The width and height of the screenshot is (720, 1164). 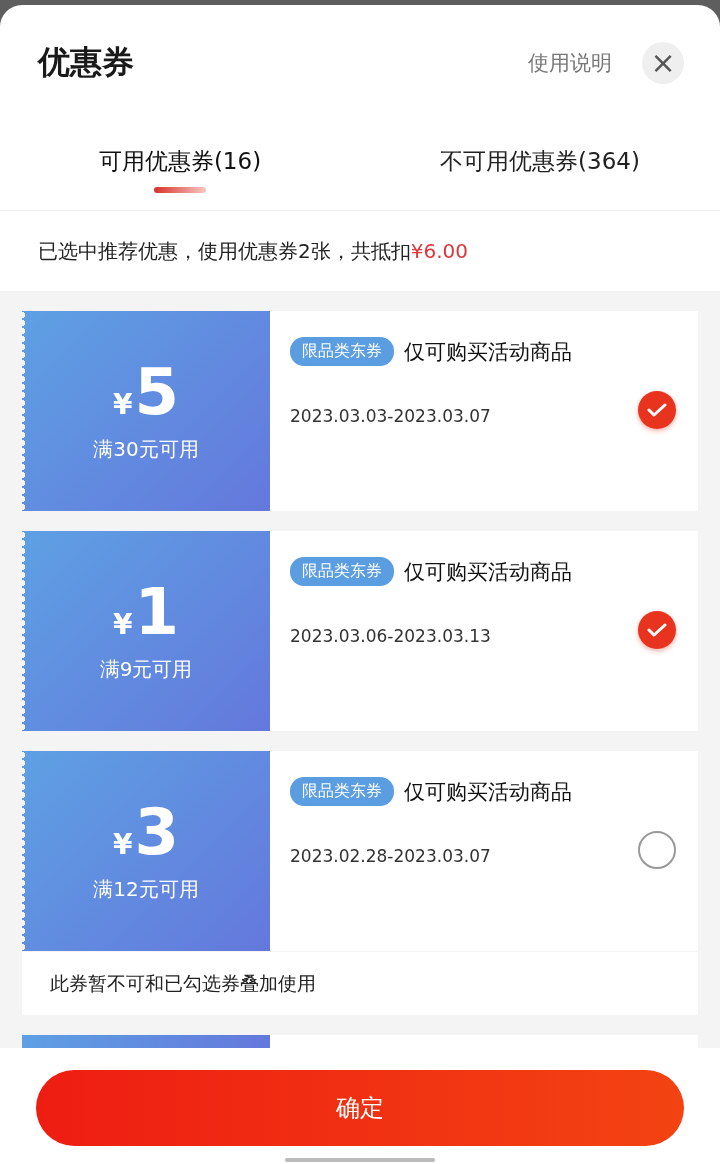 What do you see at coordinates (146, 831) in the screenshot?
I see `coupon-value: ¥3` at bounding box center [146, 831].